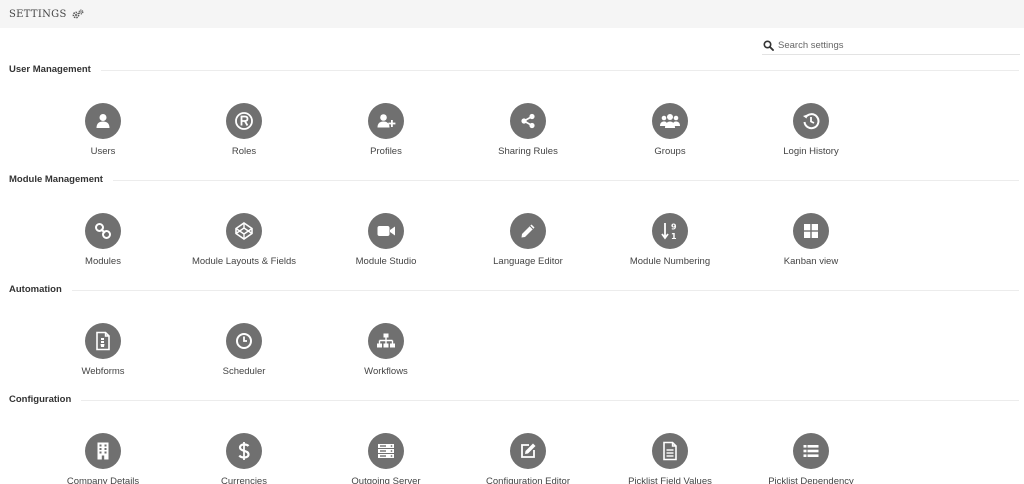 The image size is (1024, 484). What do you see at coordinates (768, 46) in the screenshot?
I see `search-icon` at bounding box center [768, 46].